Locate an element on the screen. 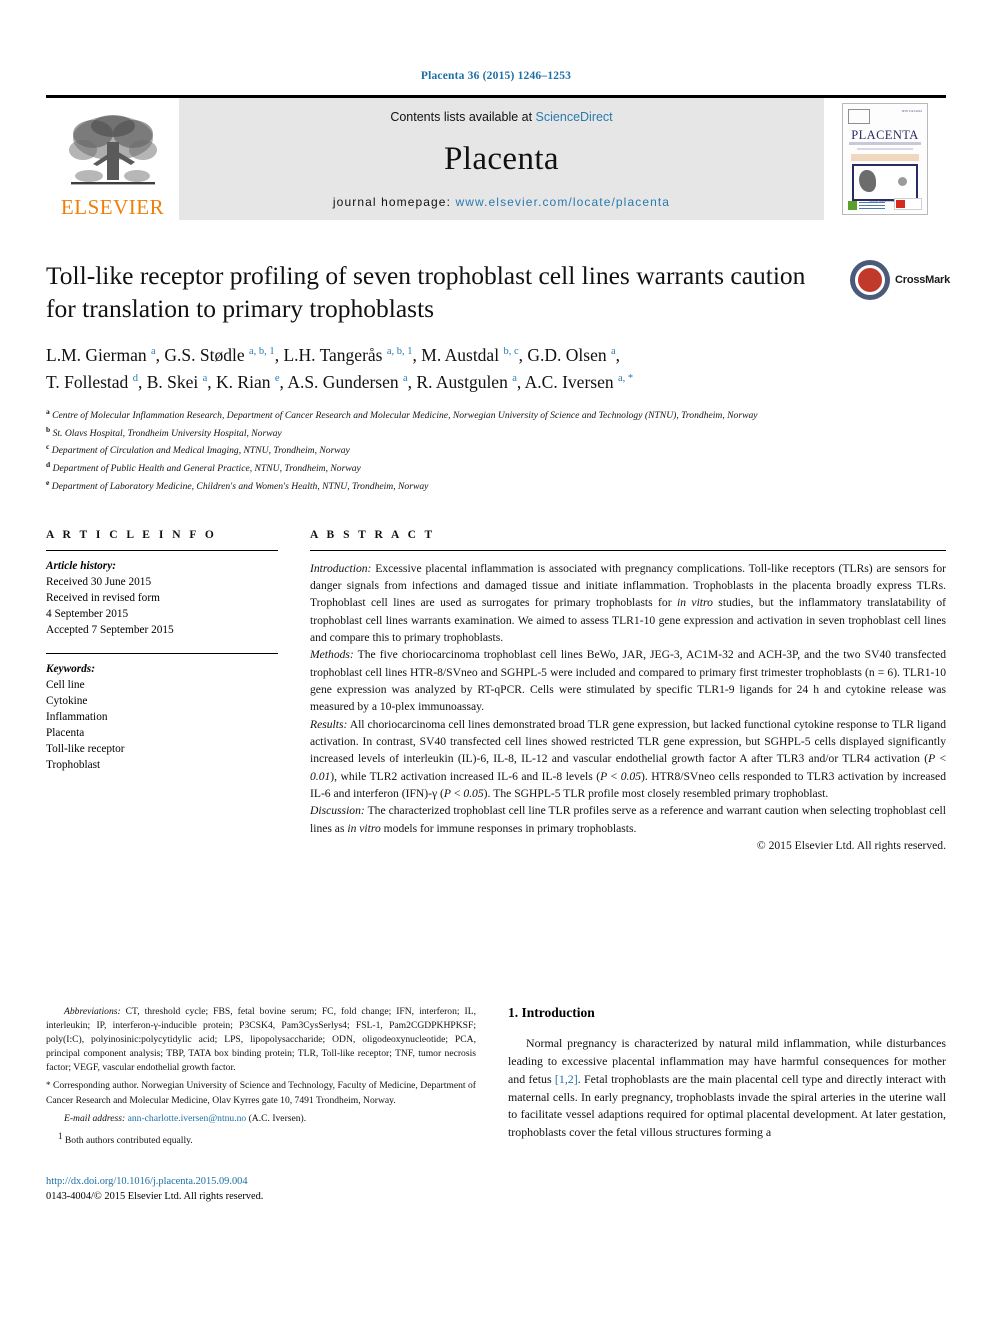 The width and height of the screenshot is (992, 1323). keyword-item: Trophoblast is located at coordinates (73, 764).